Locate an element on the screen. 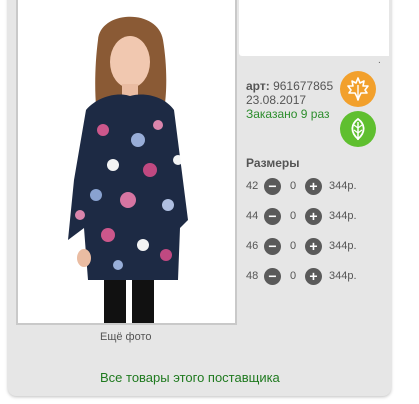  autumn-season-badge is located at coordinates (358, 89).